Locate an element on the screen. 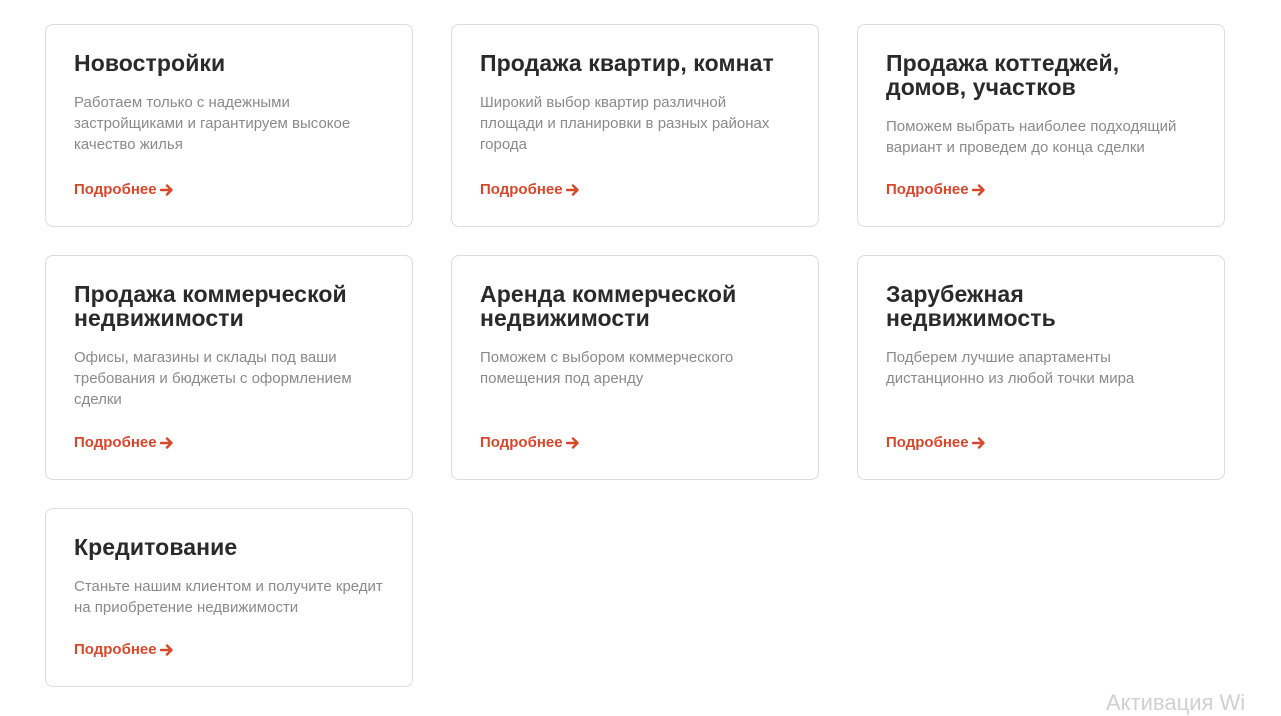  card-title: Продажа коттеджей, домов, участков is located at coordinates (1003, 75).